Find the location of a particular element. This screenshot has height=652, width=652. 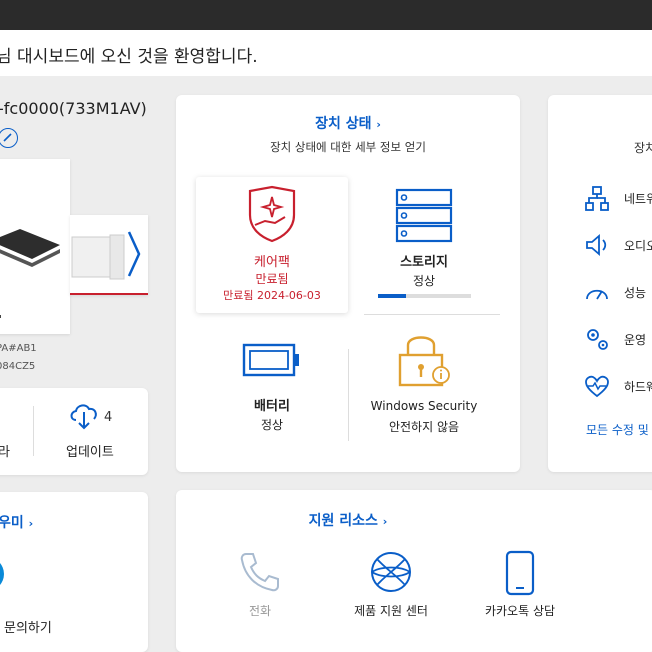

phone-item: 전화 is located at coordinates (260, 588).